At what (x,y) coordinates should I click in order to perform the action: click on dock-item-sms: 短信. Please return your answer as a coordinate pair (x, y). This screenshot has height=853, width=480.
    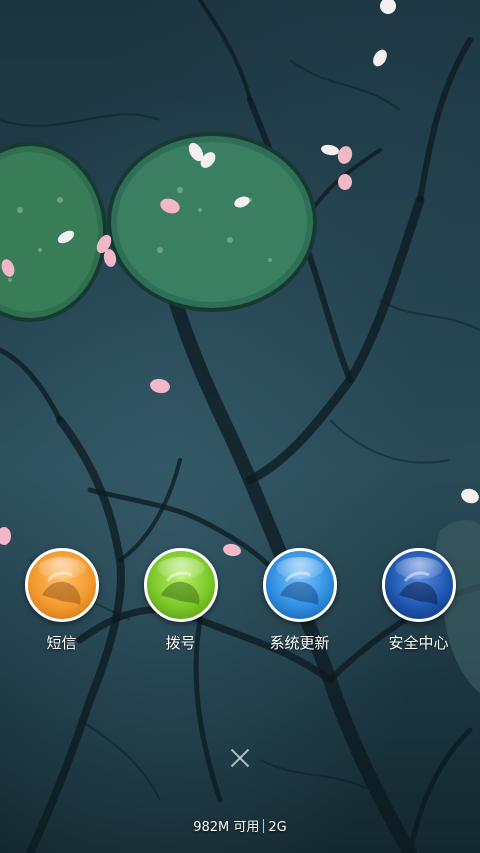
    Looking at the image, I should click on (62, 603).